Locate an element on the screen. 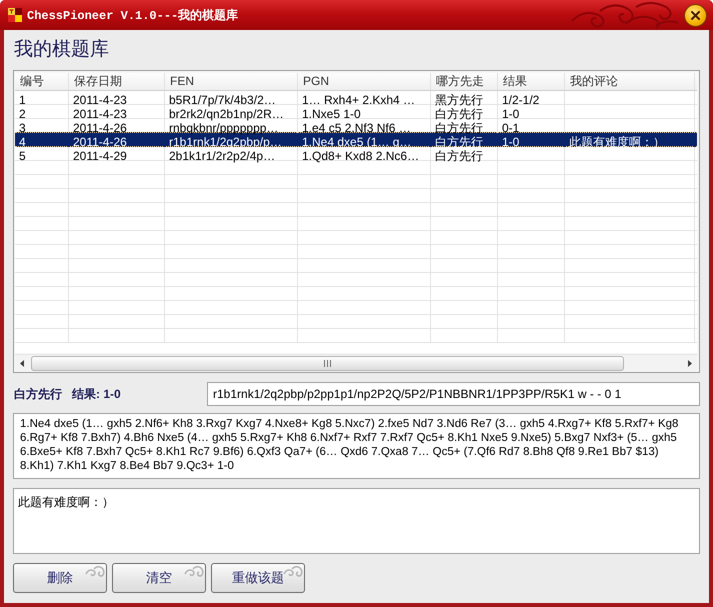 This screenshot has width=713, height=607. table-cell-text: 黑方先行 is located at coordinates (458, 100).